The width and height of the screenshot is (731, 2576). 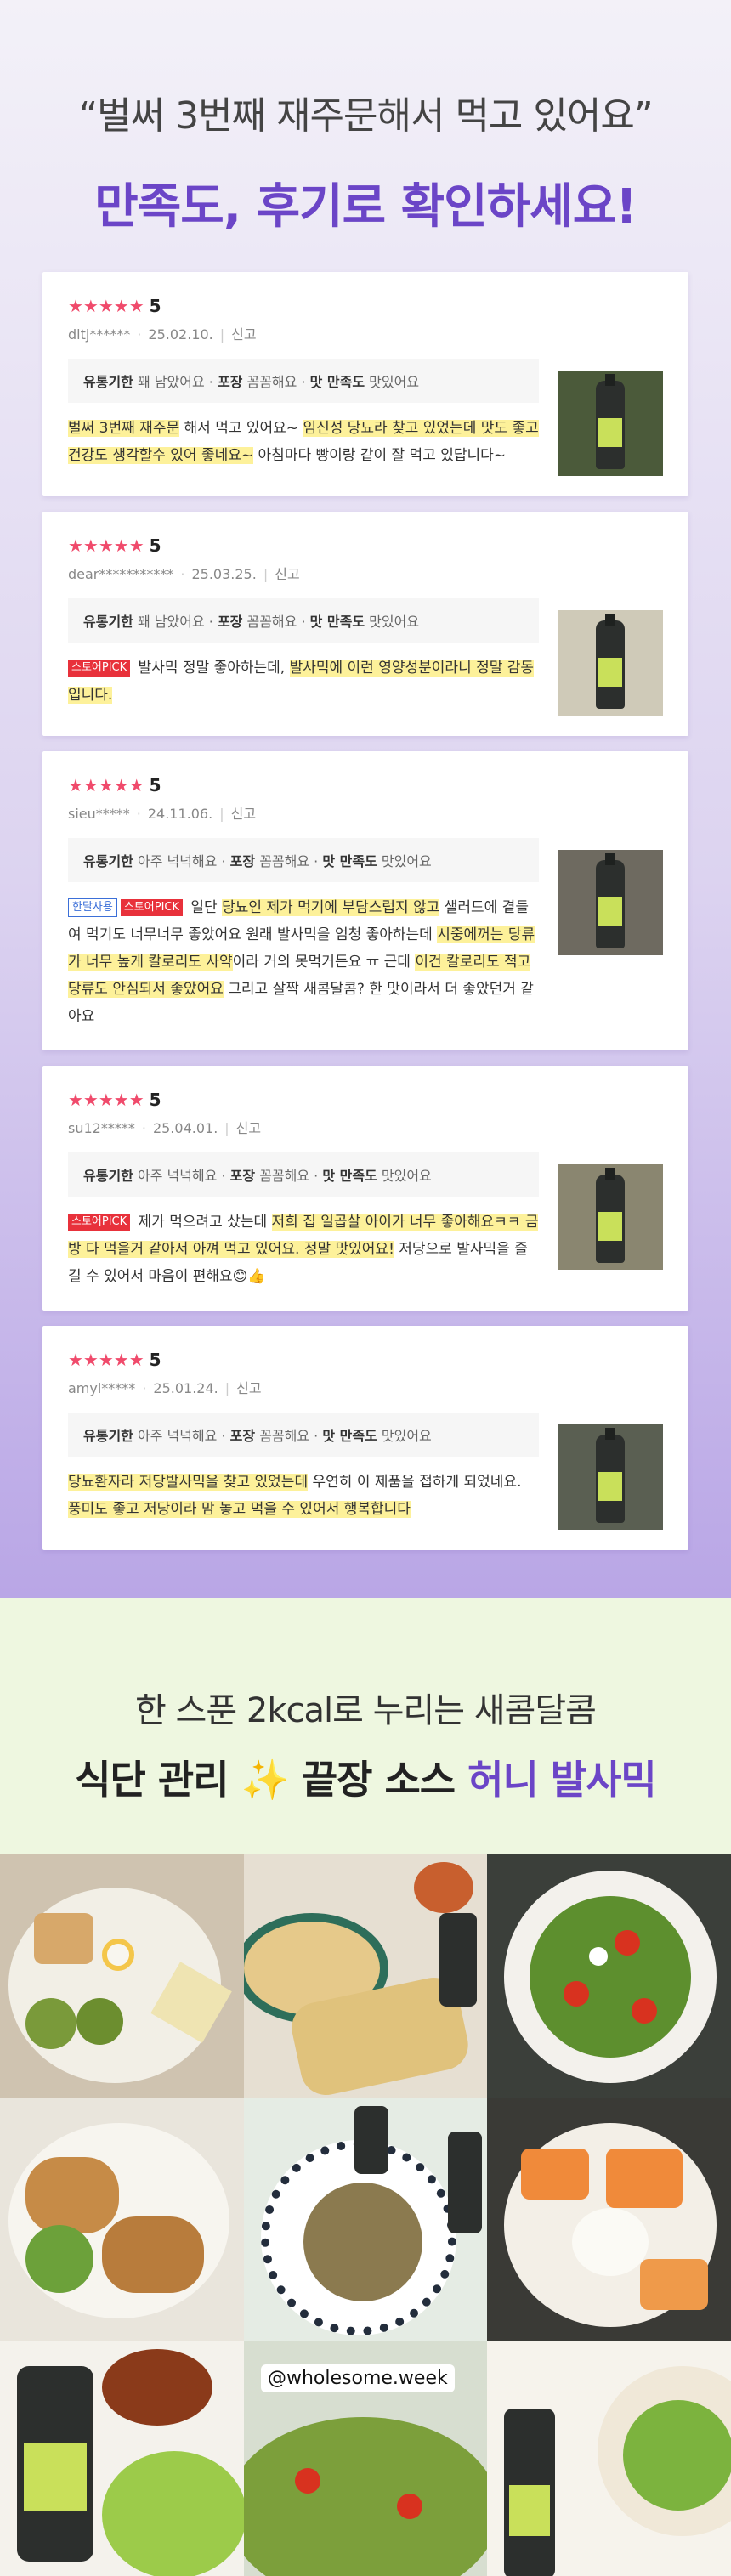 I want to click on reviewer-id: dear***********, so click(x=121, y=574).